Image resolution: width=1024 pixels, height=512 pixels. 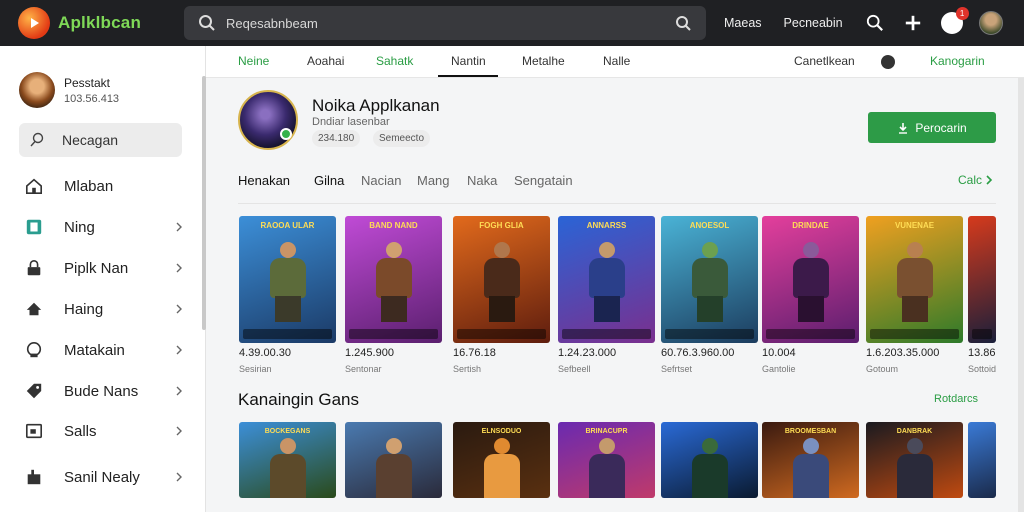 What do you see at coordinates (810, 225) in the screenshot?
I see `game-card-title: DRINDAE` at bounding box center [810, 225].